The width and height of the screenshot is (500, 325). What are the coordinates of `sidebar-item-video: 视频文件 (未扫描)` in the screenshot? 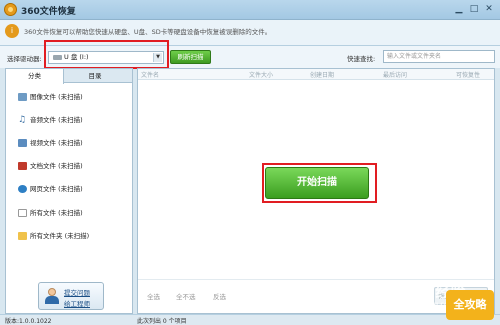 It's located at (69, 143).